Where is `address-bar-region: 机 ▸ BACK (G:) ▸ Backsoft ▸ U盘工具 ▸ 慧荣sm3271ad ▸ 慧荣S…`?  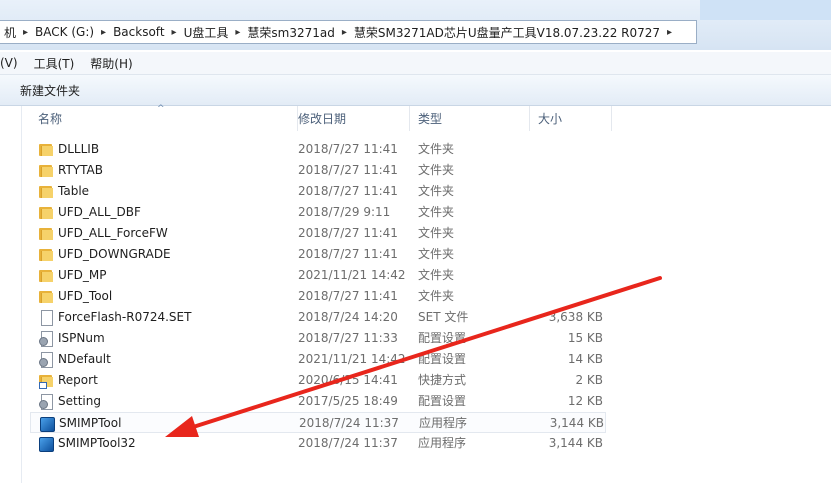
address-bar-region: 机 ▸ BACK (G:) ▸ Backsoft ▸ U盘工具 ▸ 慧荣sm3271ad ▸ 慧荣S… is located at coordinates (415, 25).